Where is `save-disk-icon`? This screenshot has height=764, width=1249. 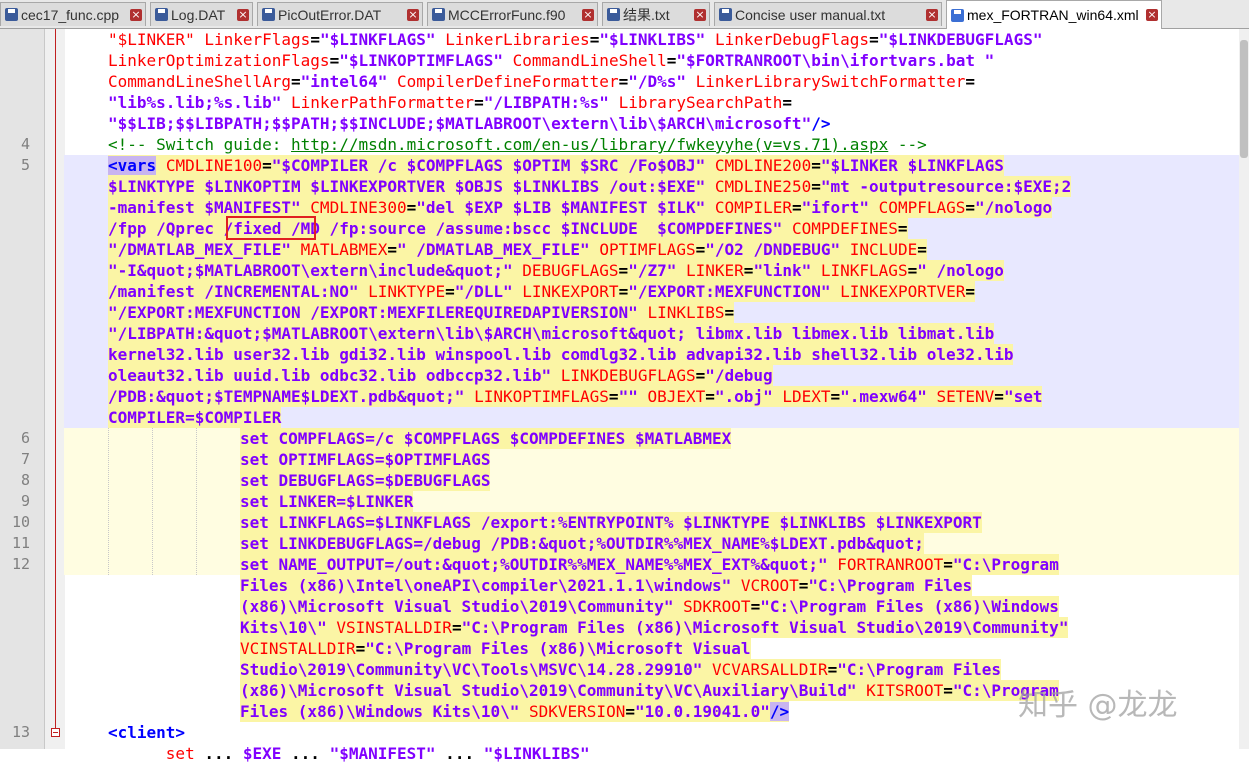
save-disk-icon is located at coordinates (161, 14).